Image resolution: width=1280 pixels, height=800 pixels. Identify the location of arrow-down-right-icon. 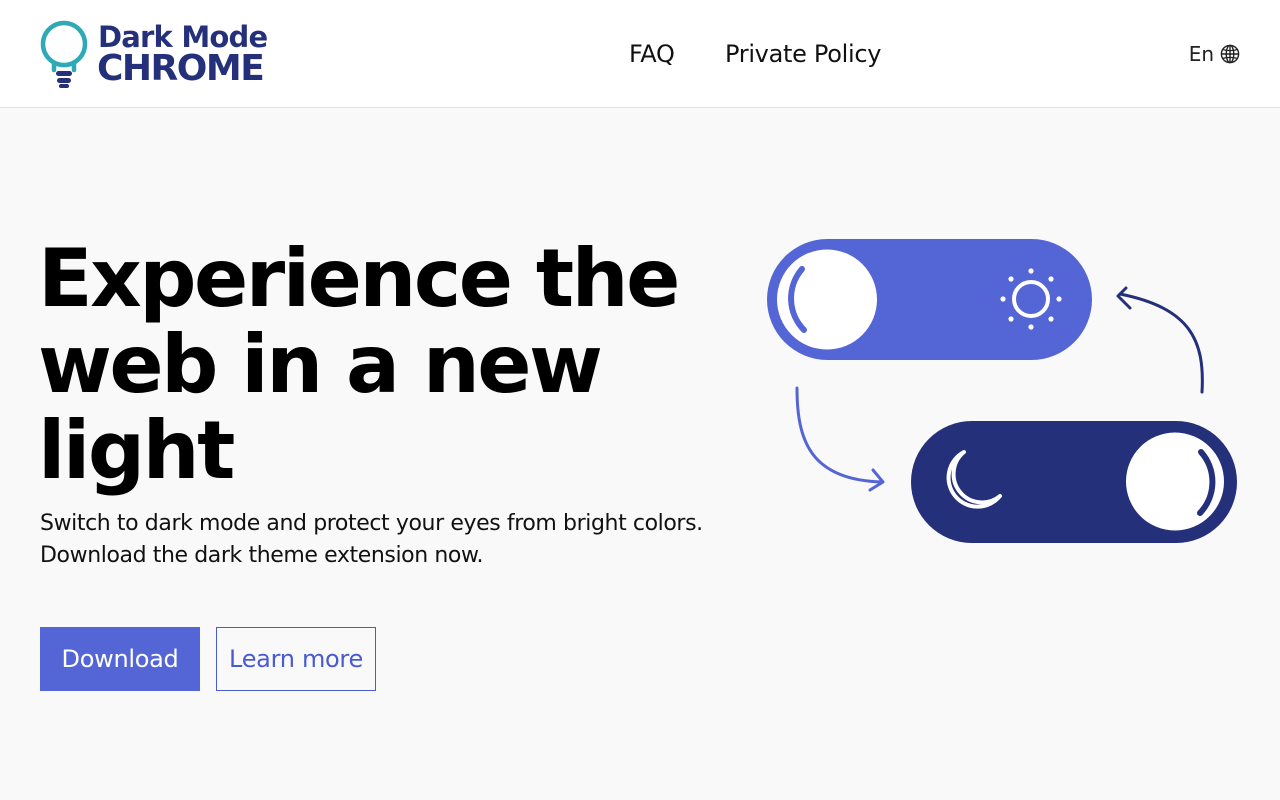
(840, 439).